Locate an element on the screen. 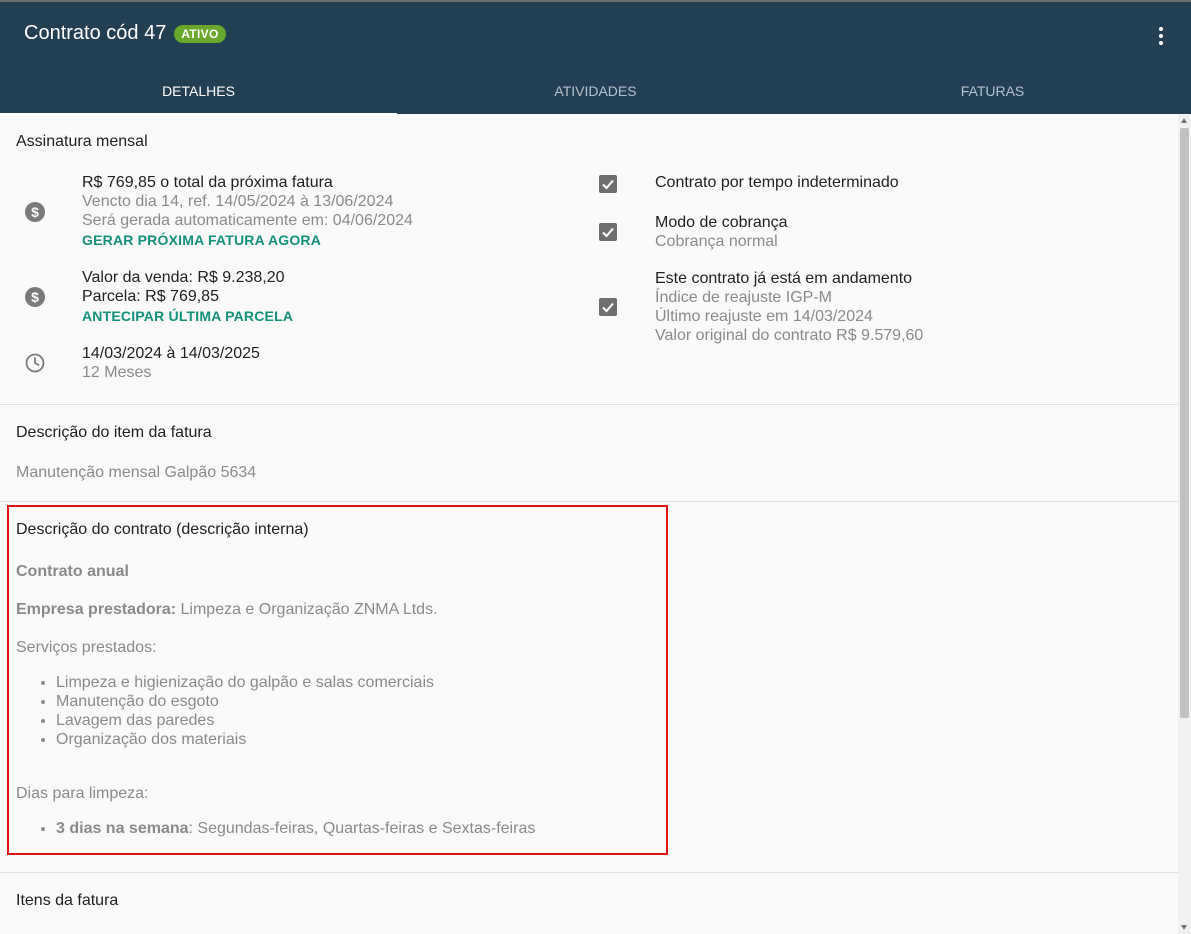  tab-bar: DETALHES ATIVIDADES FATURAS is located at coordinates (595, 91).